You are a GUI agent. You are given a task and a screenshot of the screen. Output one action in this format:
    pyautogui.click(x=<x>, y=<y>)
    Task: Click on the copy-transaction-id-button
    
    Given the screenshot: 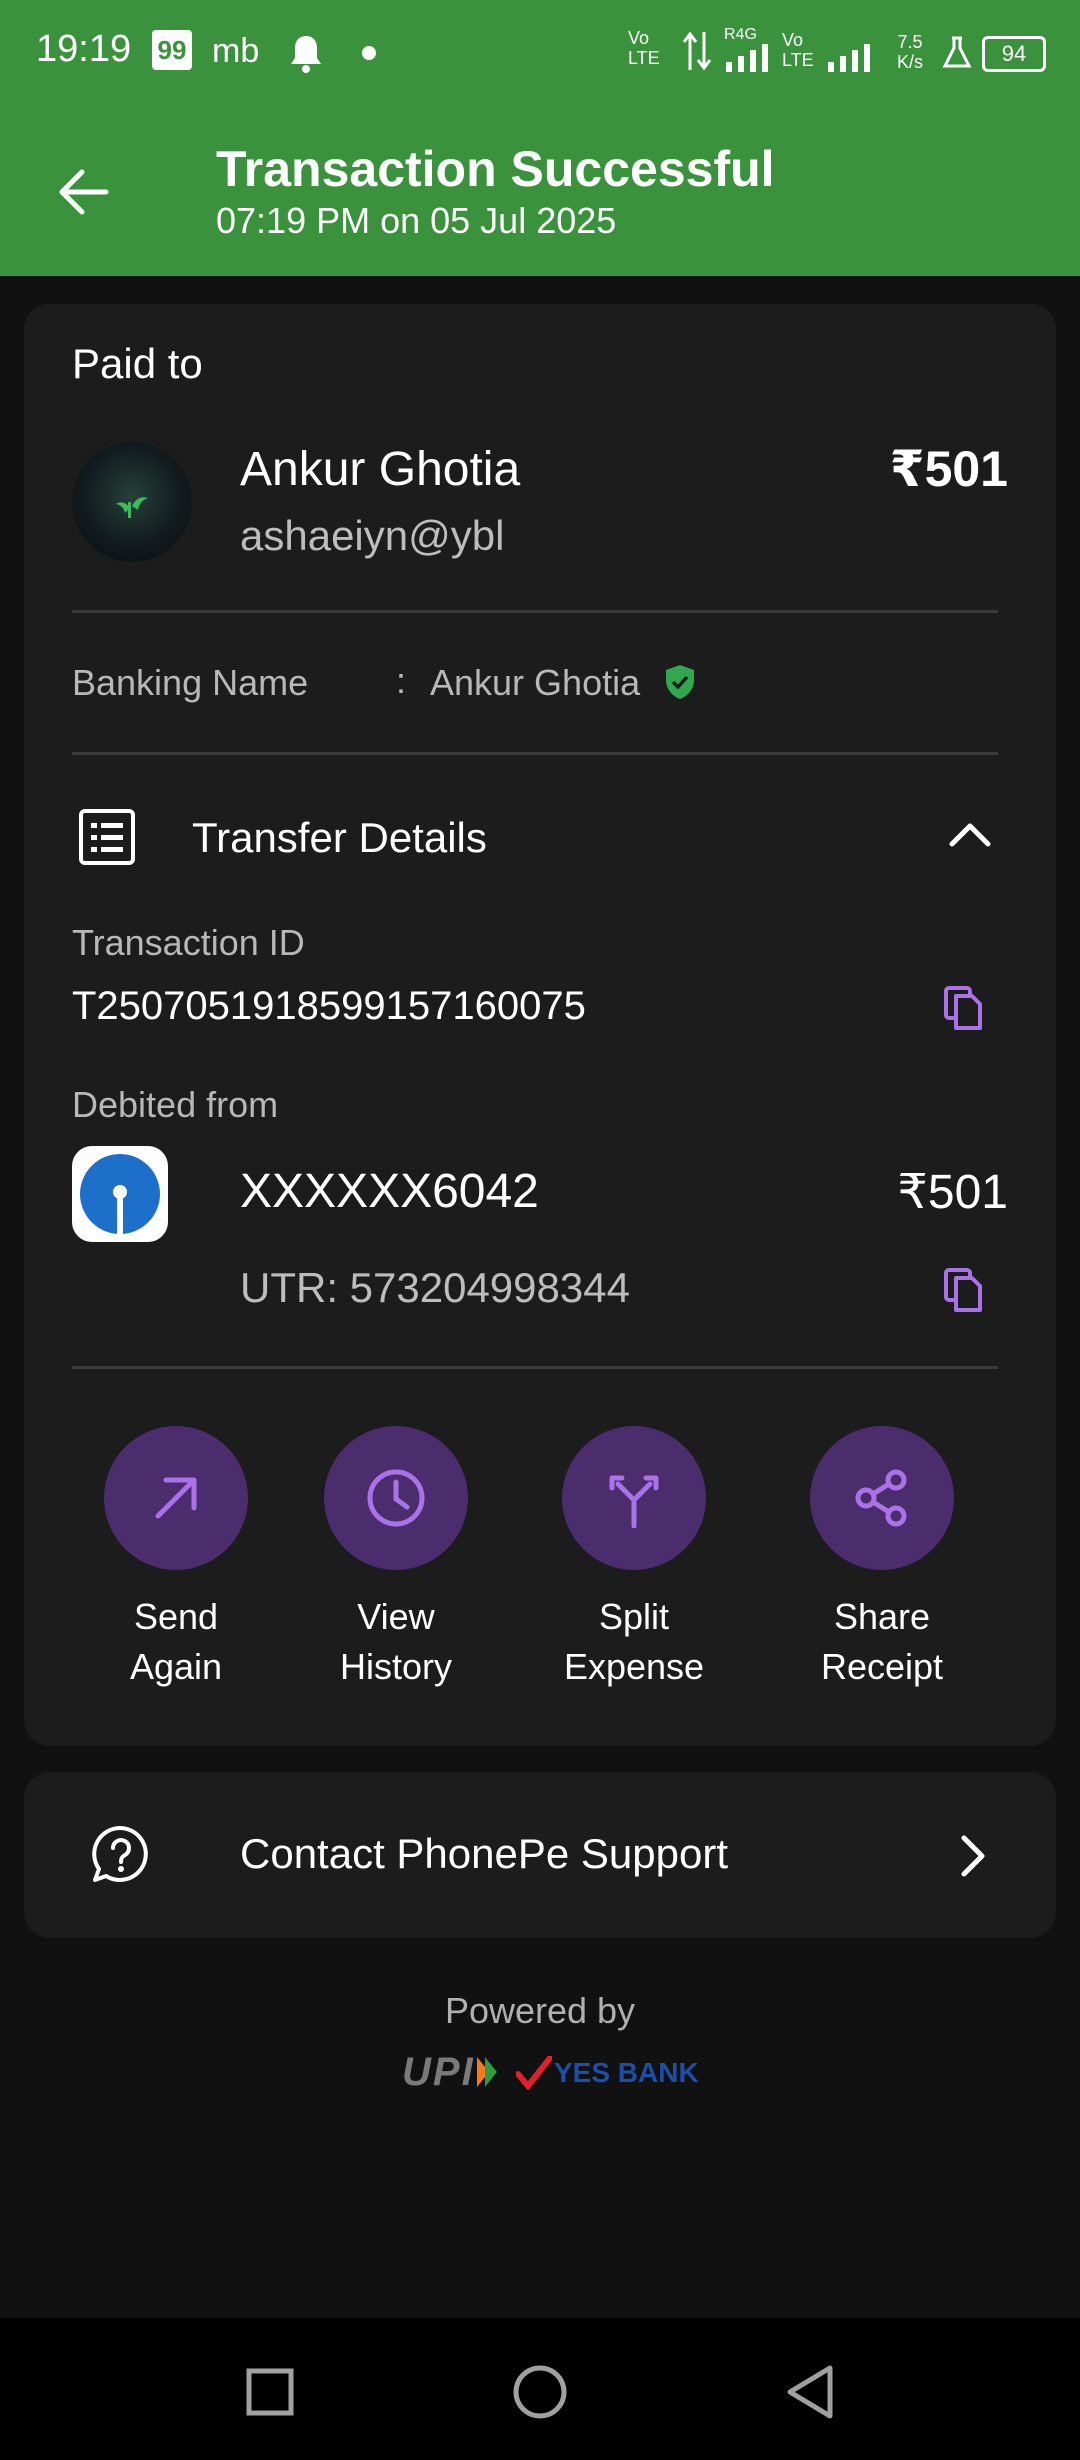 What is the action you would take?
    pyautogui.click(x=964, y=1010)
    